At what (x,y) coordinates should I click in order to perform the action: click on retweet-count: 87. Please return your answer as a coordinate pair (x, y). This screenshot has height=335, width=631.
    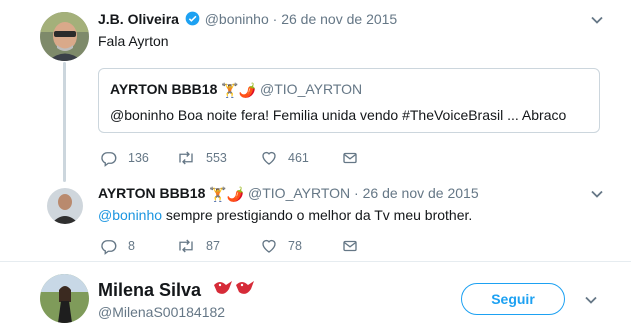
    Looking at the image, I should click on (213, 246).